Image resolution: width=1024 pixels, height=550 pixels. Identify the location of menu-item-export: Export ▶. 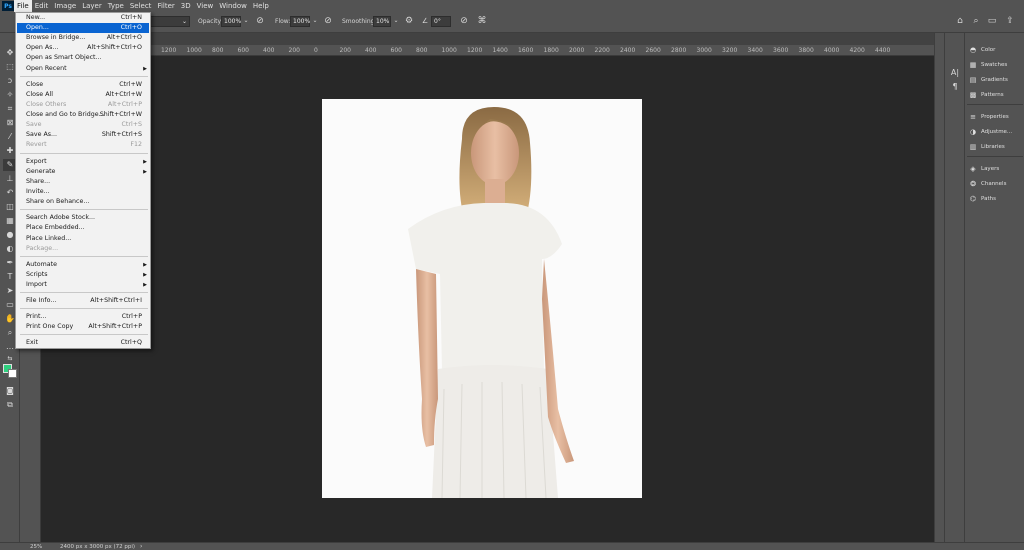
(83, 162).